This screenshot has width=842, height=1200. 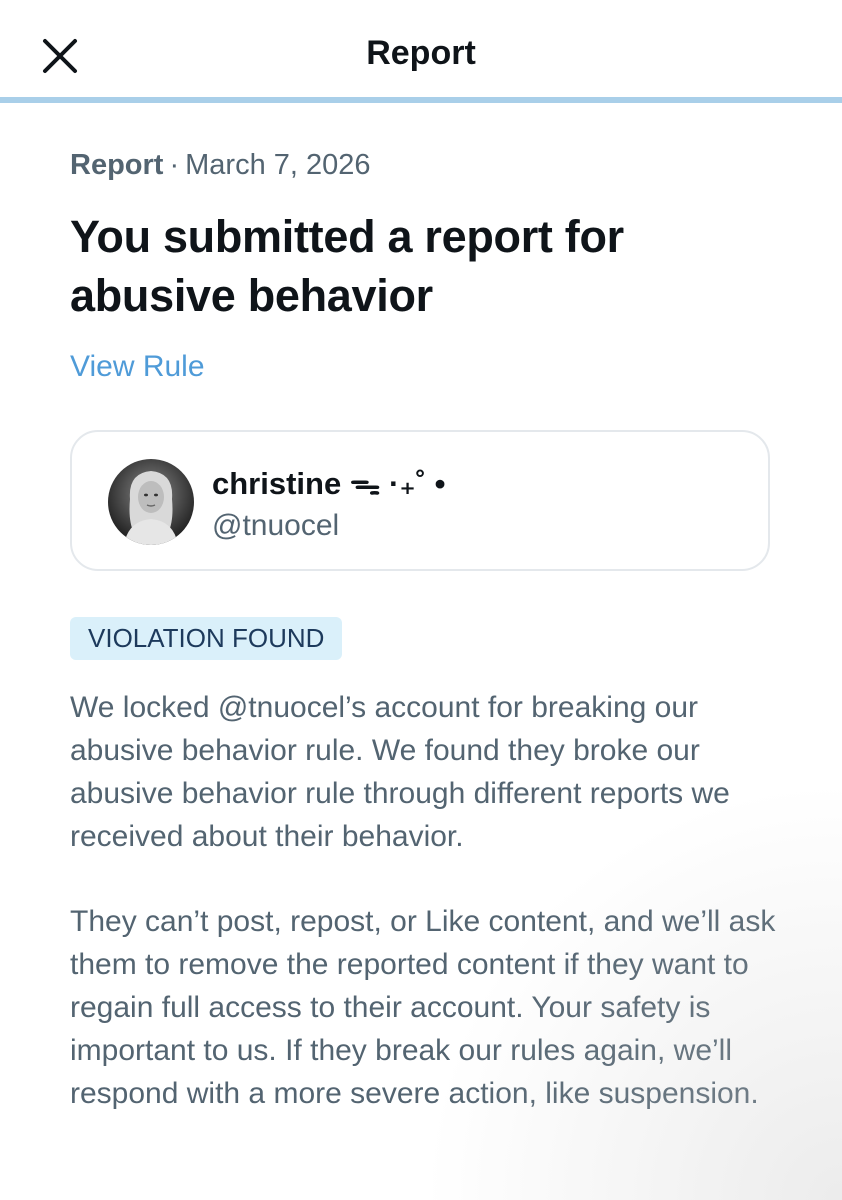 I want to click on report-date: March 7, 2026, so click(x=278, y=165).